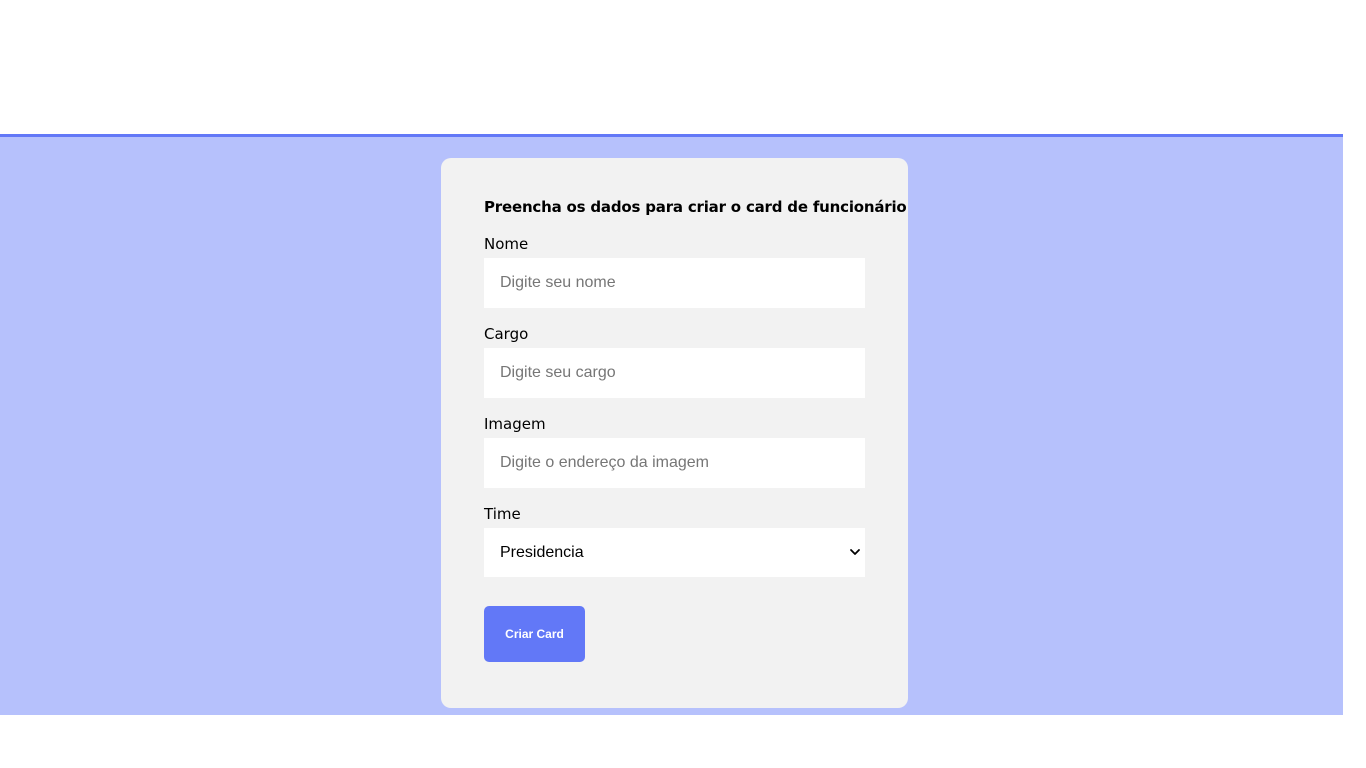 This screenshot has height=768, width=1366. What do you see at coordinates (502, 514) in the screenshot?
I see `team-label: Time` at bounding box center [502, 514].